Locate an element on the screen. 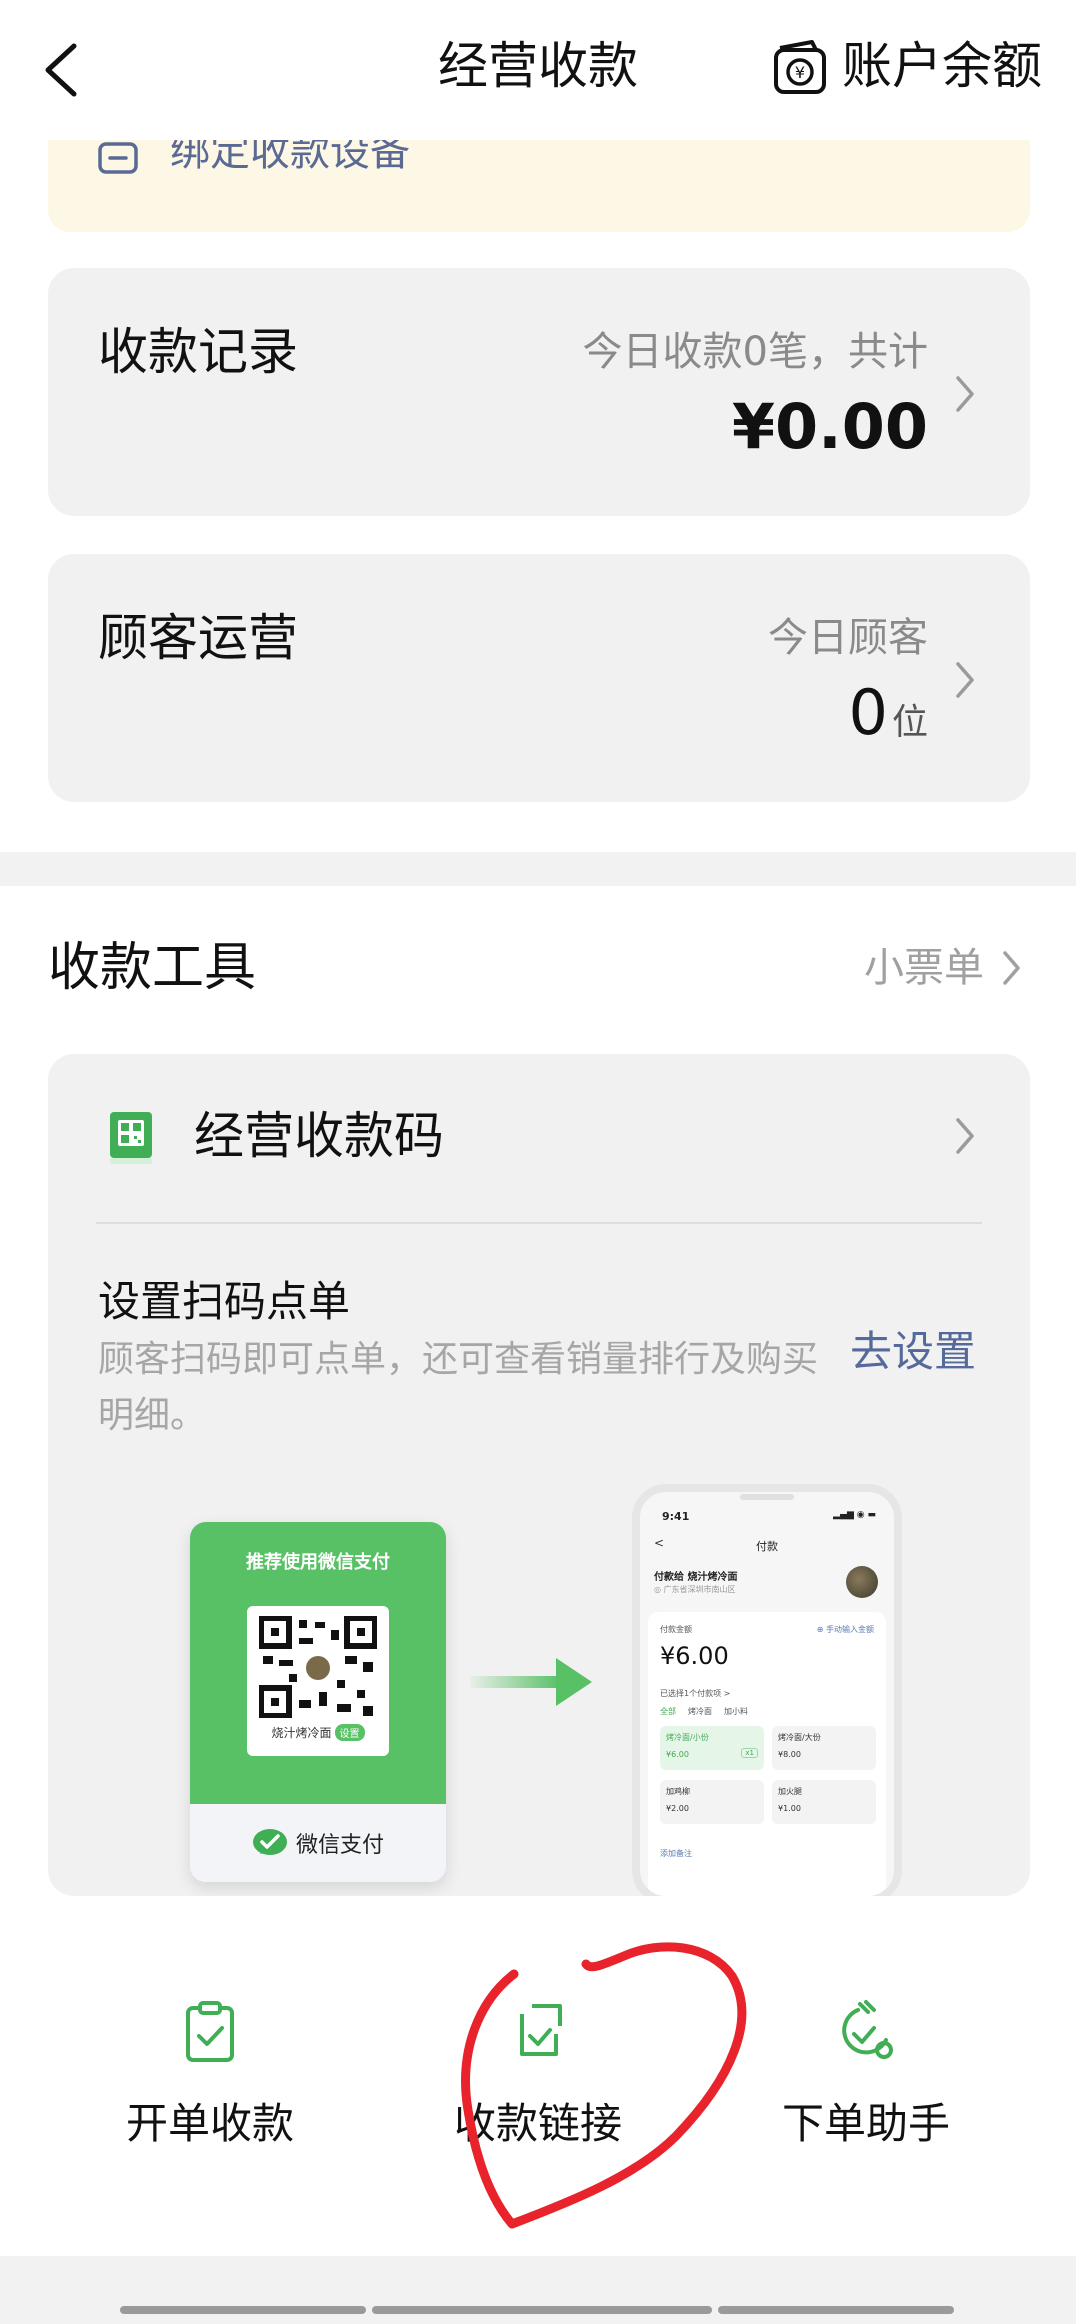  qr-code-icon is located at coordinates (131, 1138).